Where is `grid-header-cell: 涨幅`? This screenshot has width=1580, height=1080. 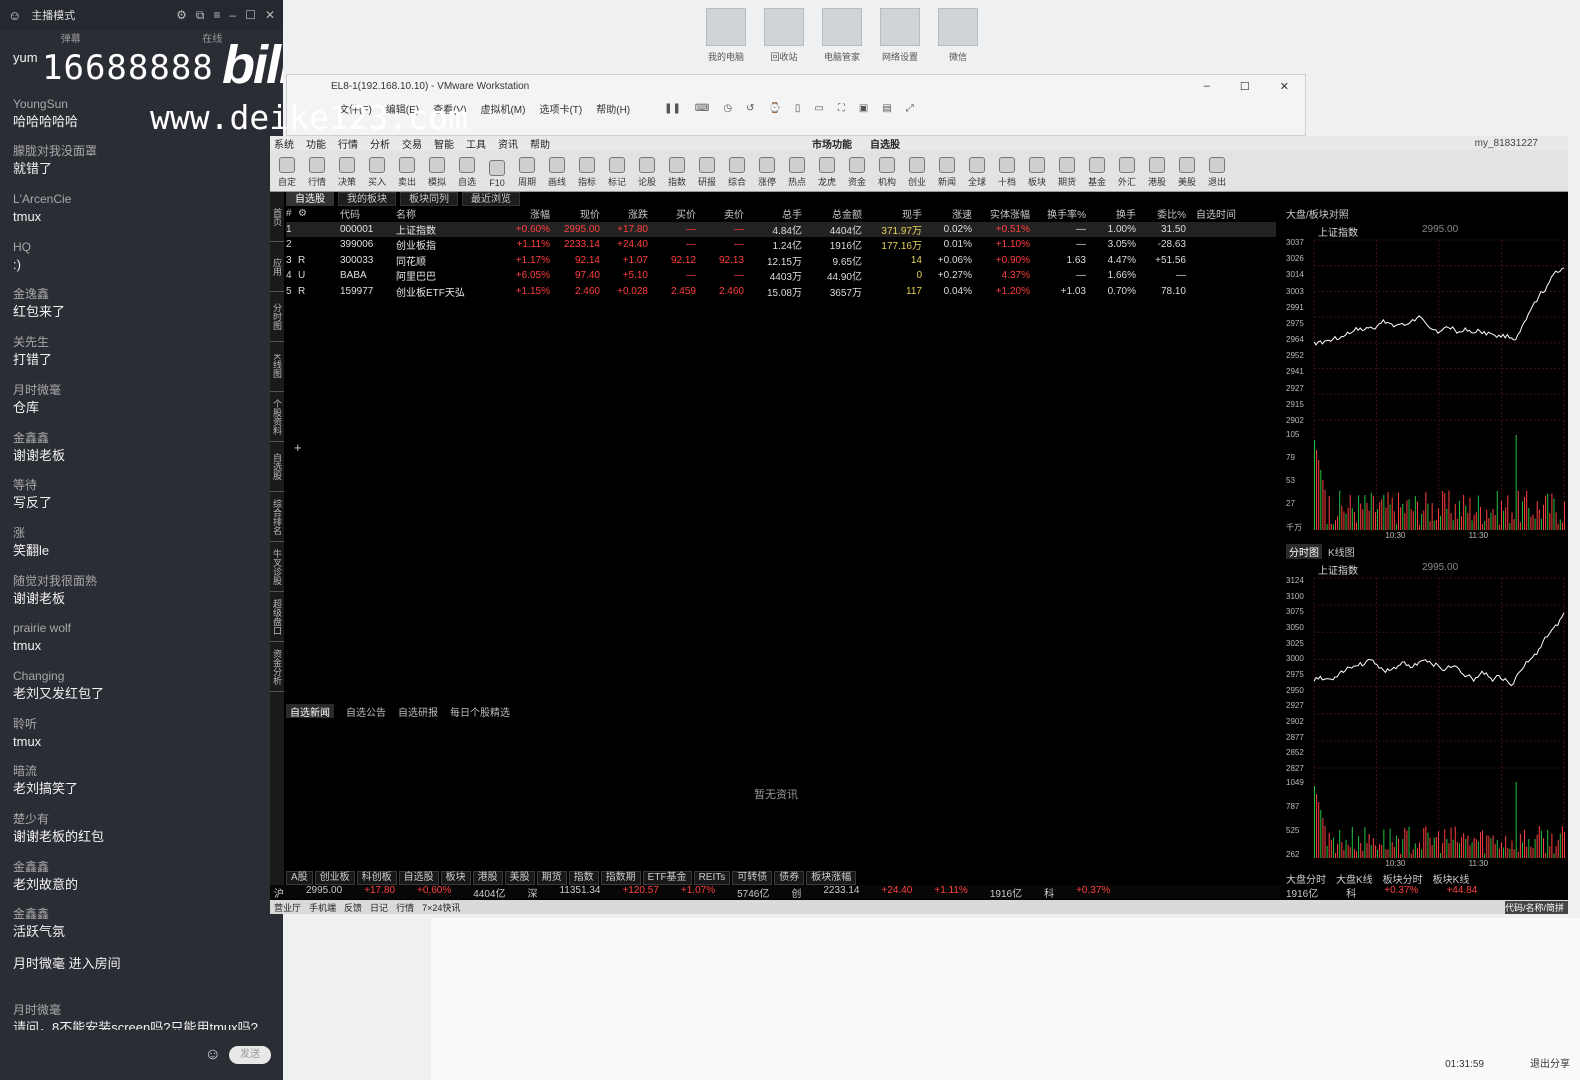 grid-header-cell: 涨幅 is located at coordinates (522, 213).